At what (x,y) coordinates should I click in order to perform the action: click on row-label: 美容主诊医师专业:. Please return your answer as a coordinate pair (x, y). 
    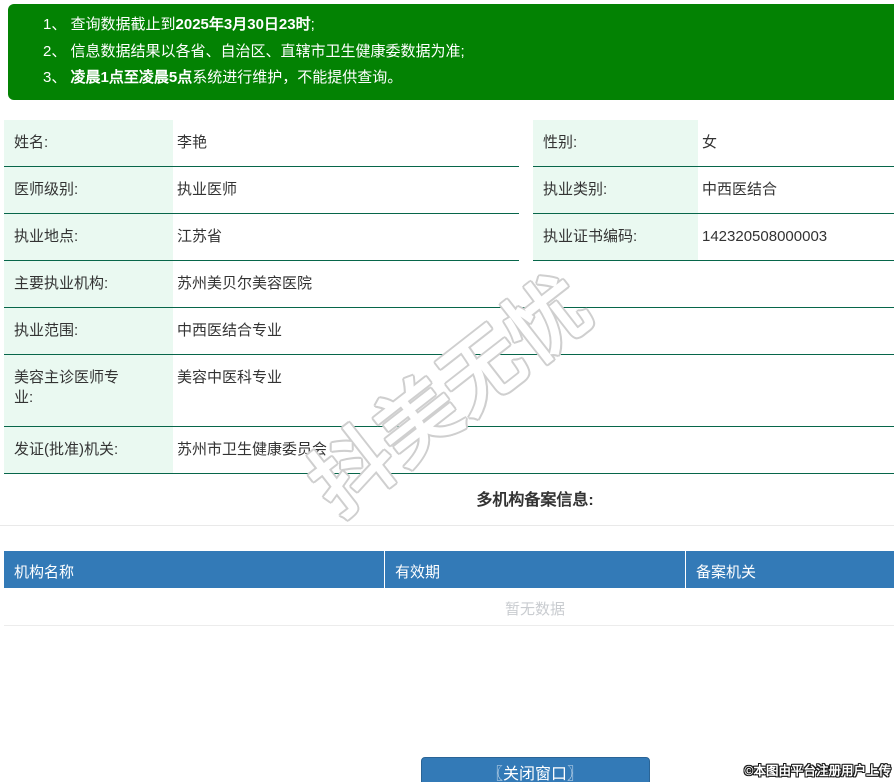
    Looking at the image, I should click on (88, 390).